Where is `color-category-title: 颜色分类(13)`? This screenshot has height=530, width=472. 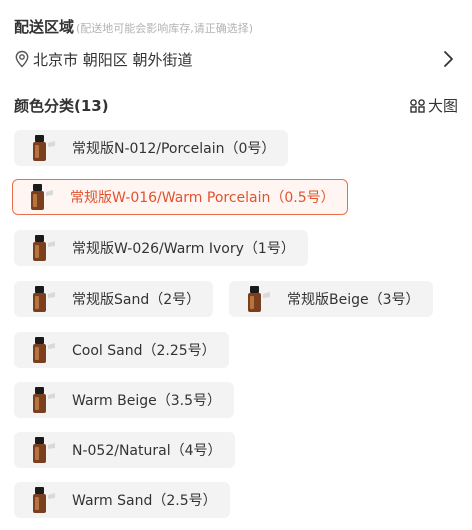 color-category-title: 颜色分类(13) is located at coordinates (61, 106).